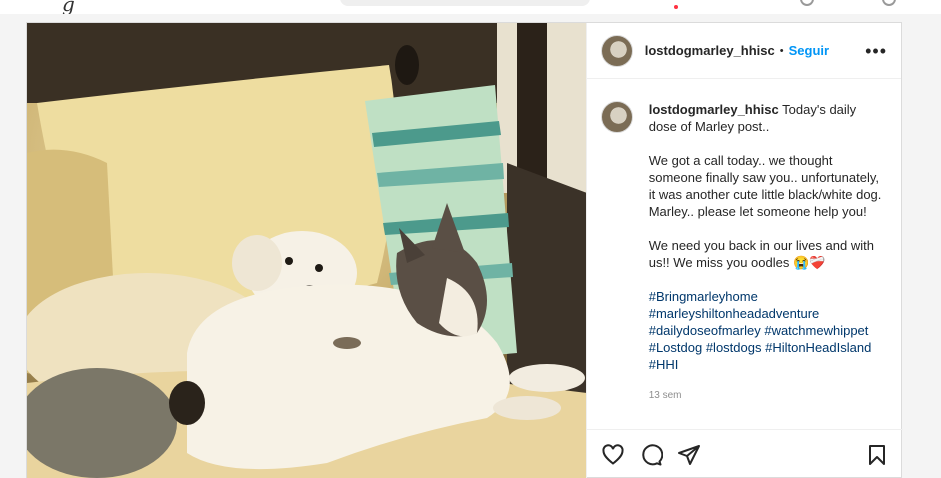  Describe the element at coordinates (889, 3) in the screenshot. I see `profile-icon` at that location.